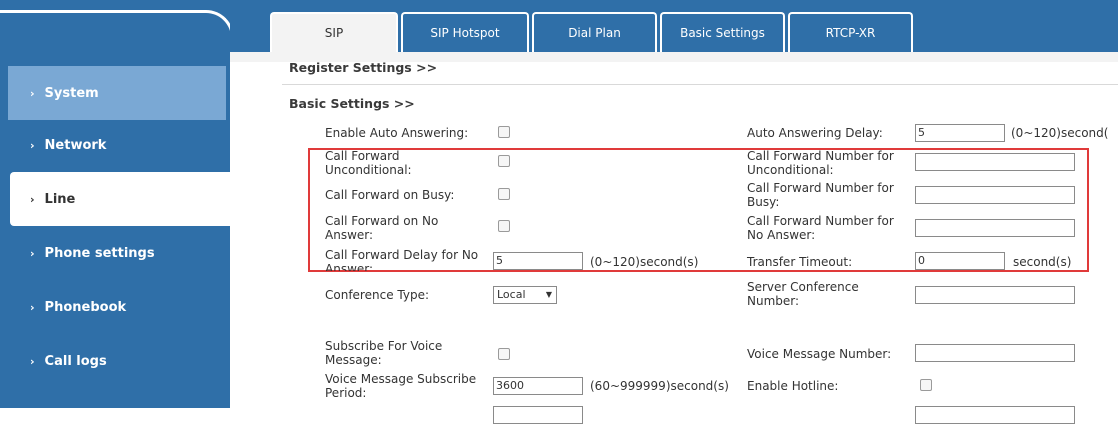 The height and width of the screenshot is (424, 1118). What do you see at coordinates (117, 37) in the screenshot?
I see `sidebar-header` at bounding box center [117, 37].